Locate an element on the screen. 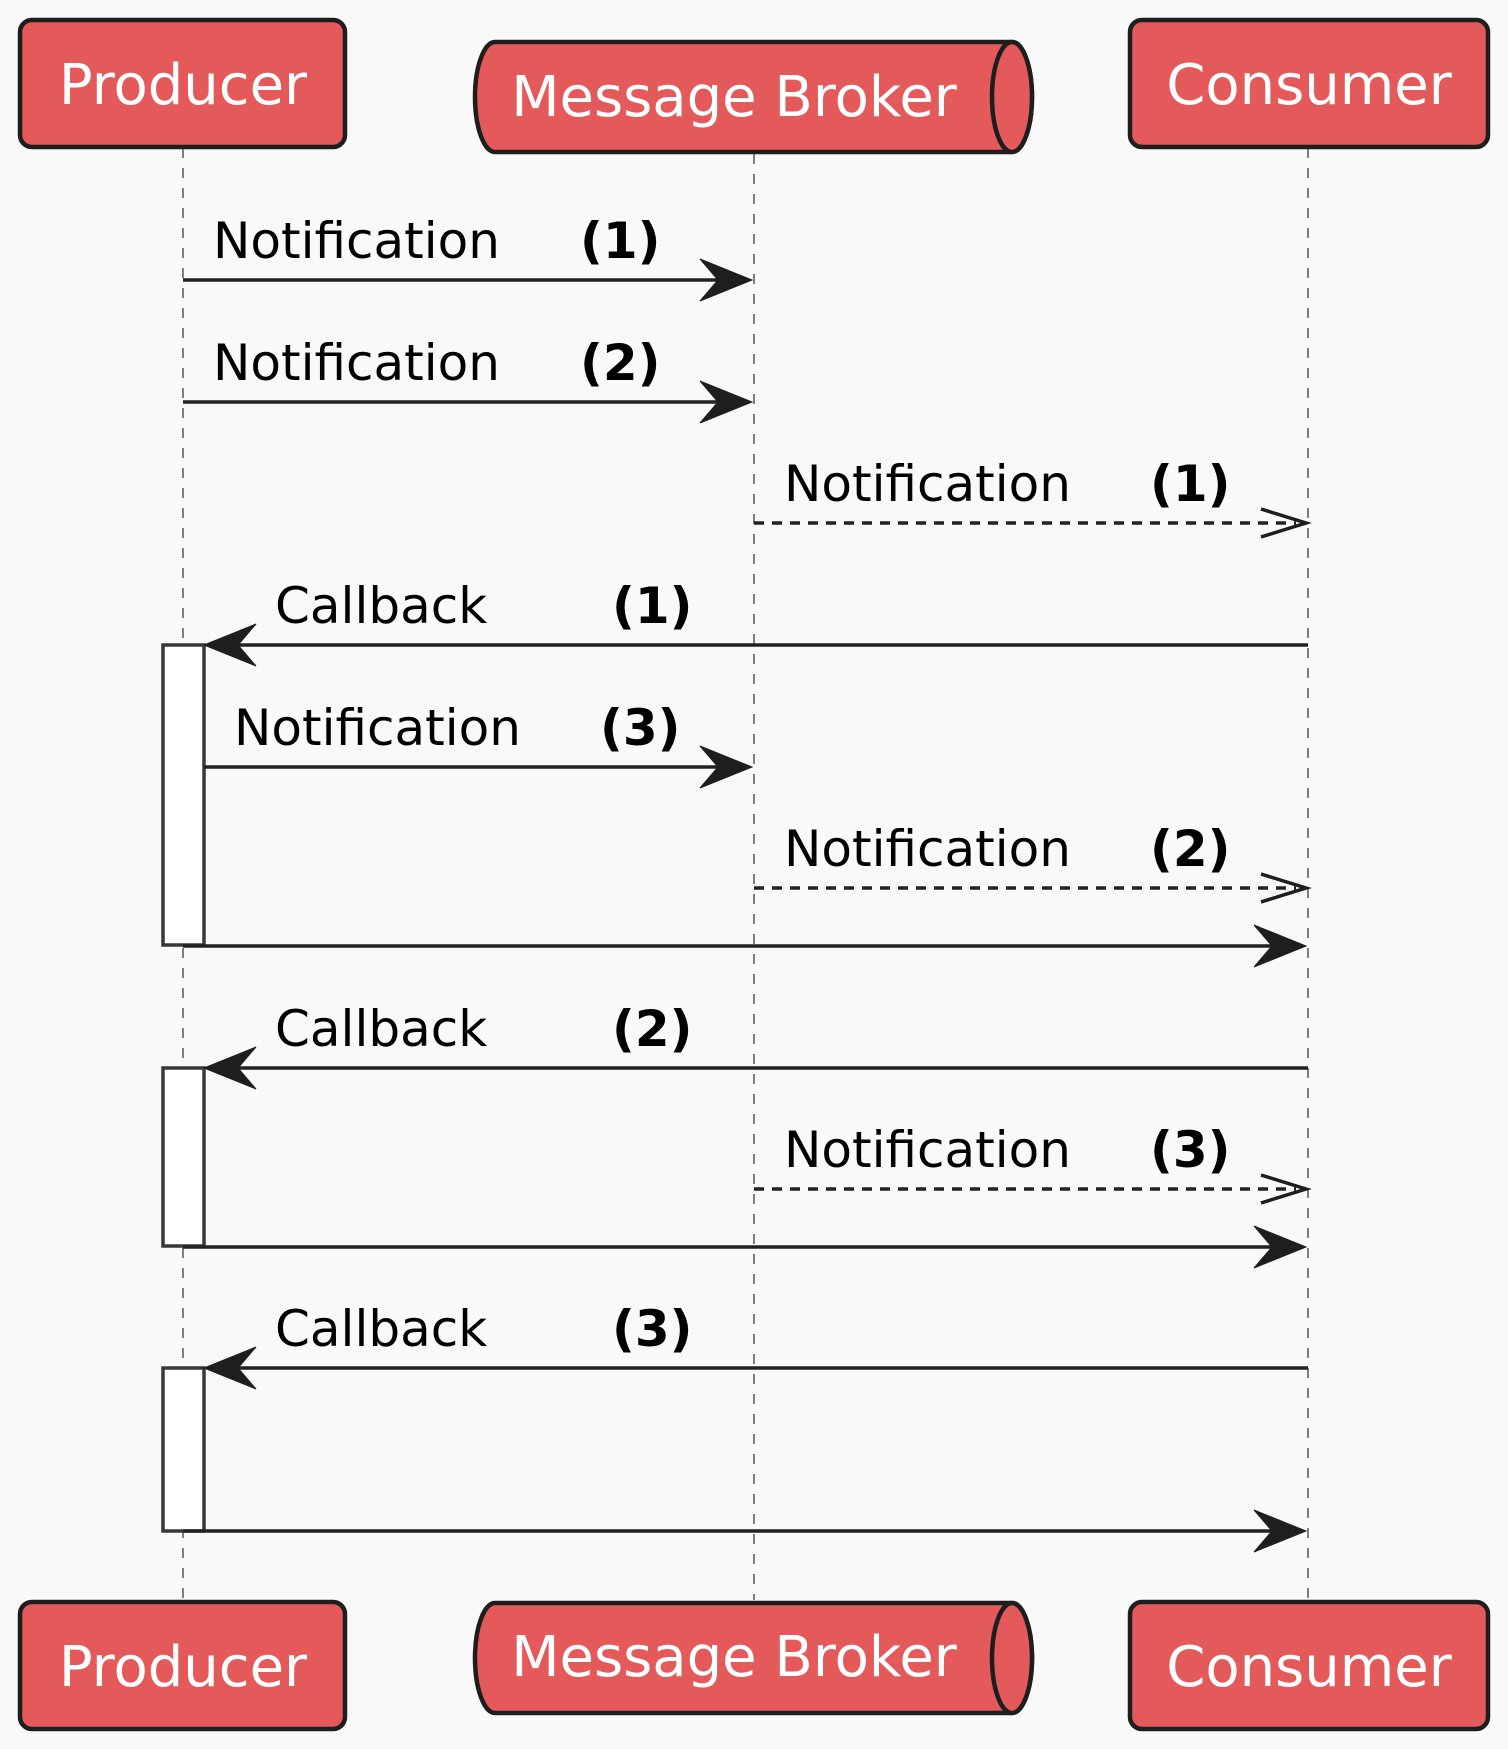 This screenshot has height=1749, width=1508. participant-producer-top: Producer is located at coordinates (182, 83).